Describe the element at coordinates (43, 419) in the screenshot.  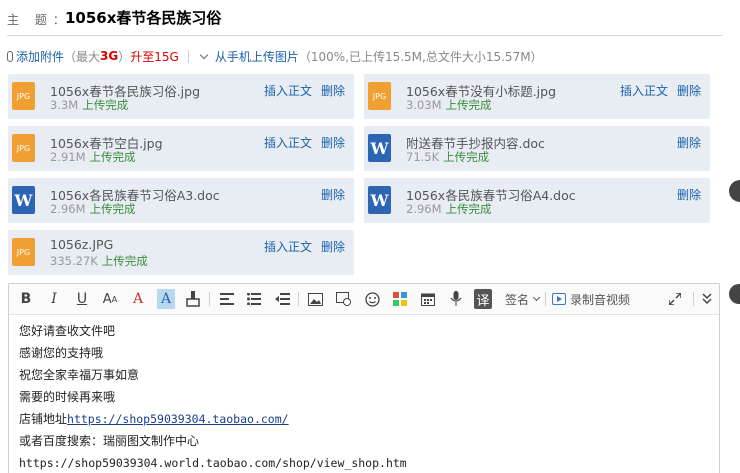
I see `shop-prefix: 店铺地址` at that location.